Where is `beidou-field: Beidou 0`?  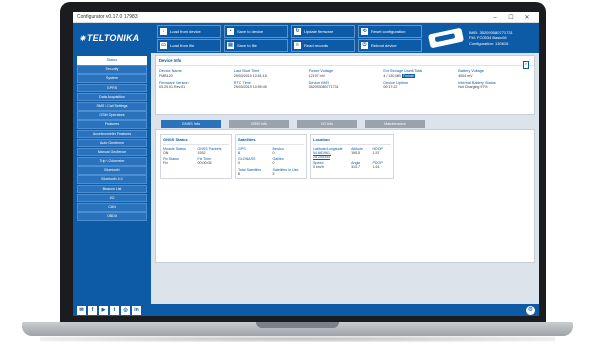
beidou-field: Beidou 0 is located at coordinates (289, 151).